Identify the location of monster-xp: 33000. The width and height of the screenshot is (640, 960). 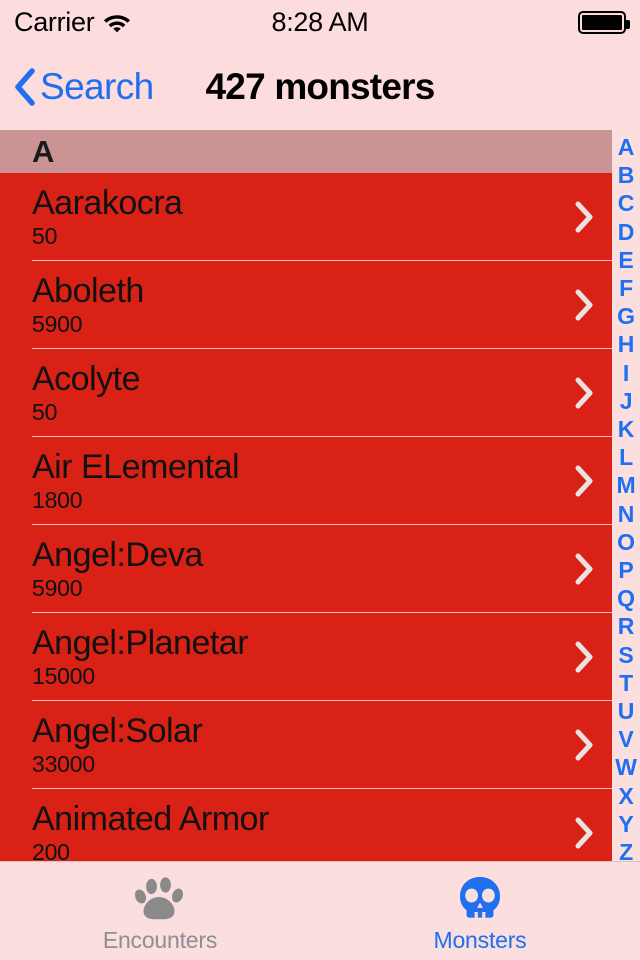
(63, 763).